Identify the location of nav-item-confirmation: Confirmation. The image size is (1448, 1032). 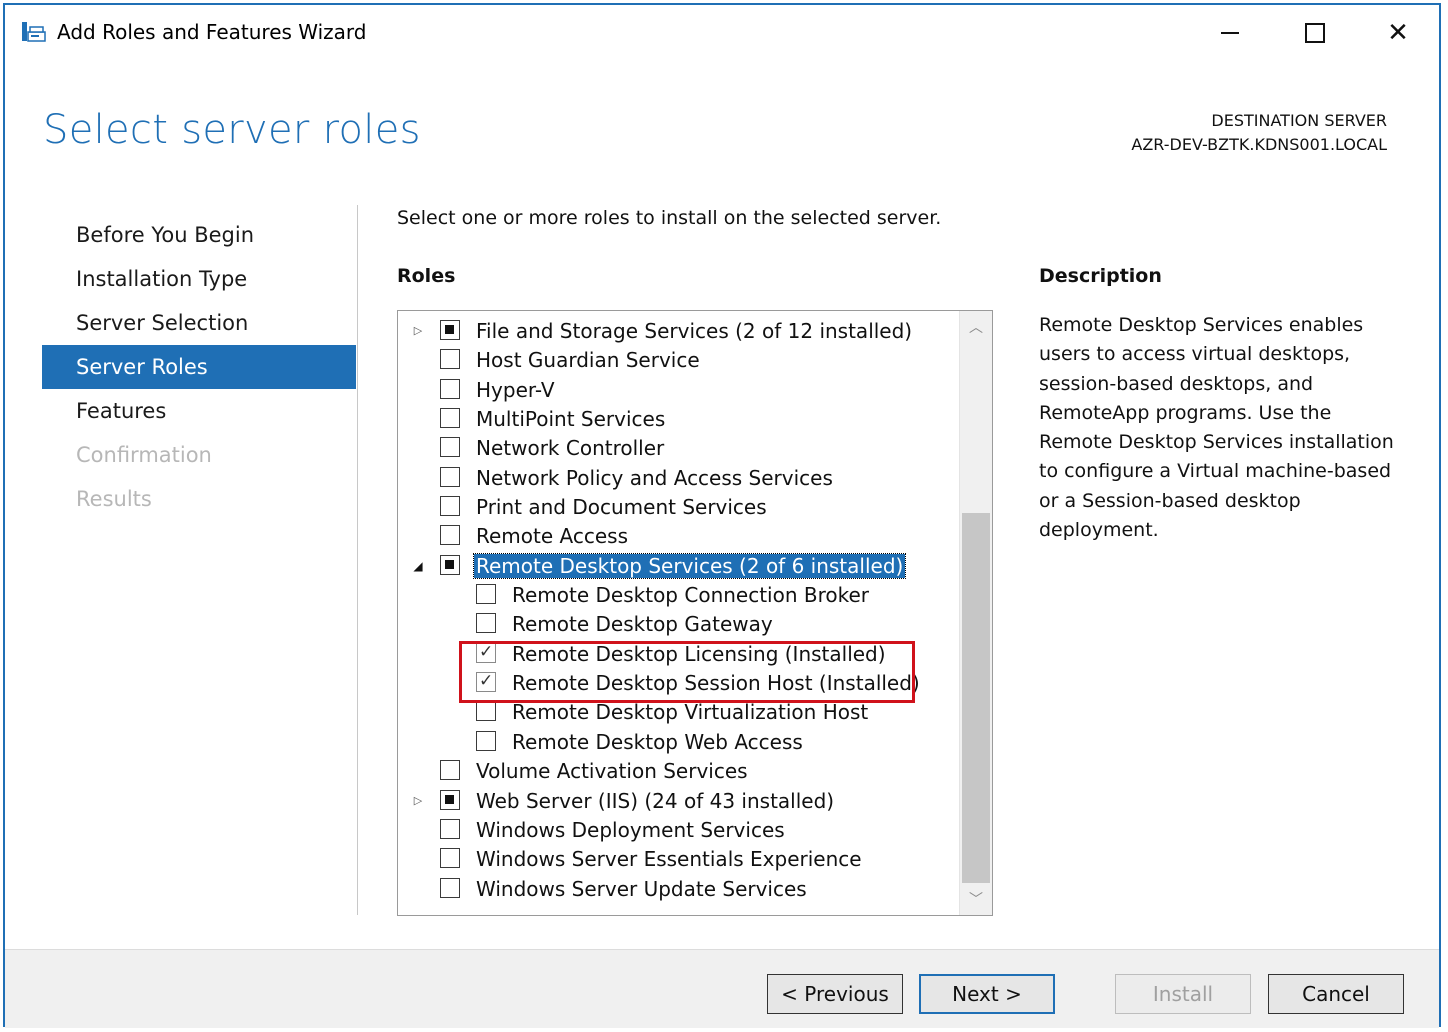
(144, 455).